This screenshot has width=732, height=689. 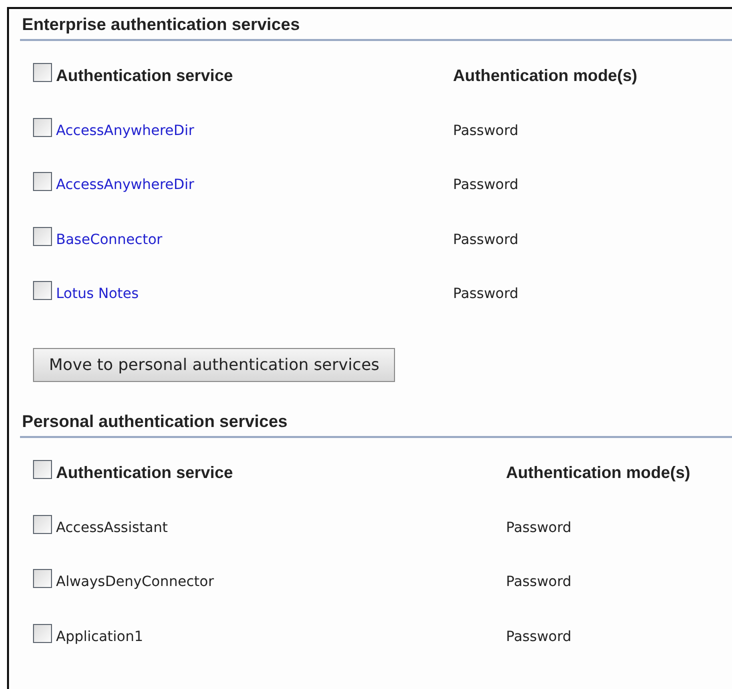 What do you see at coordinates (135, 582) in the screenshot?
I see `service-name: AlwaysDenyConnector` at bounding box center [135, 582].